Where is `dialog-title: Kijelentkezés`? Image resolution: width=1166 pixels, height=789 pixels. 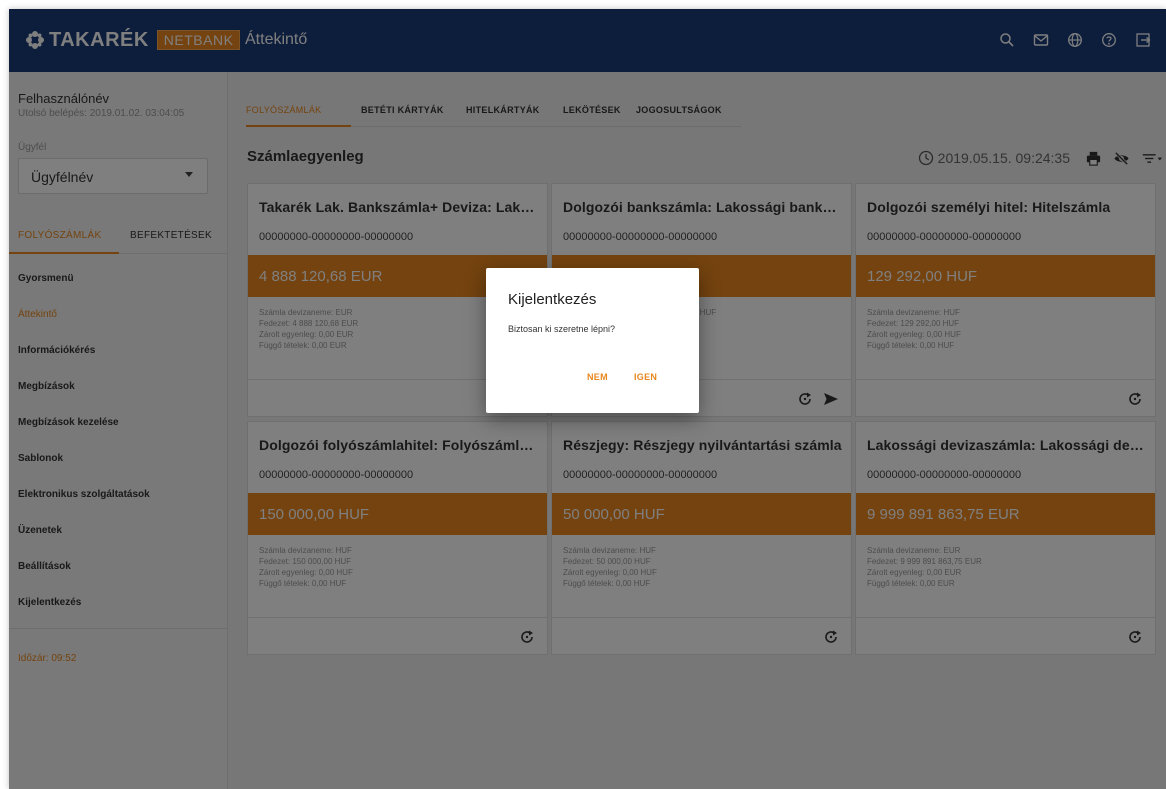
dialog-title: Kijelentkezés is located at coordinates (552, 299).